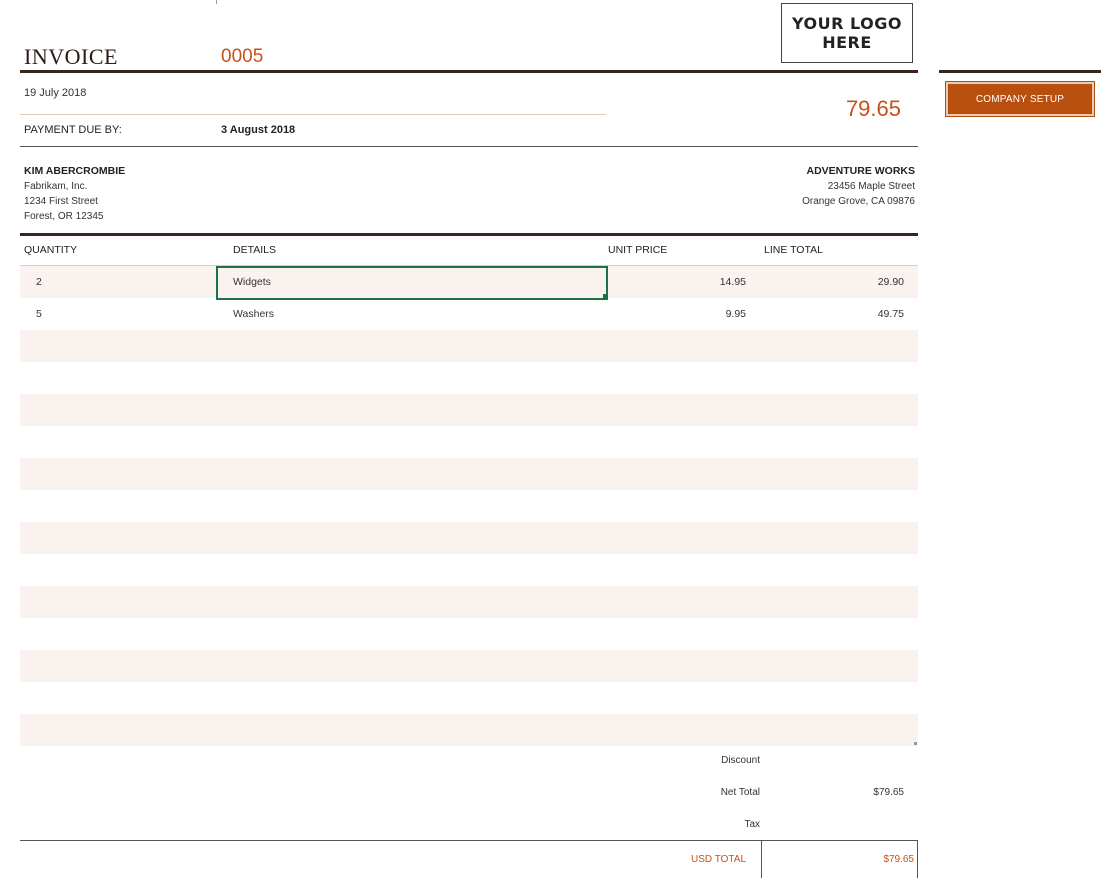 The image size is (1108, 878). What do you see at coordinates (313, 114) in the screenshot?
I see `date-underline` at bounding box center [313, 114].